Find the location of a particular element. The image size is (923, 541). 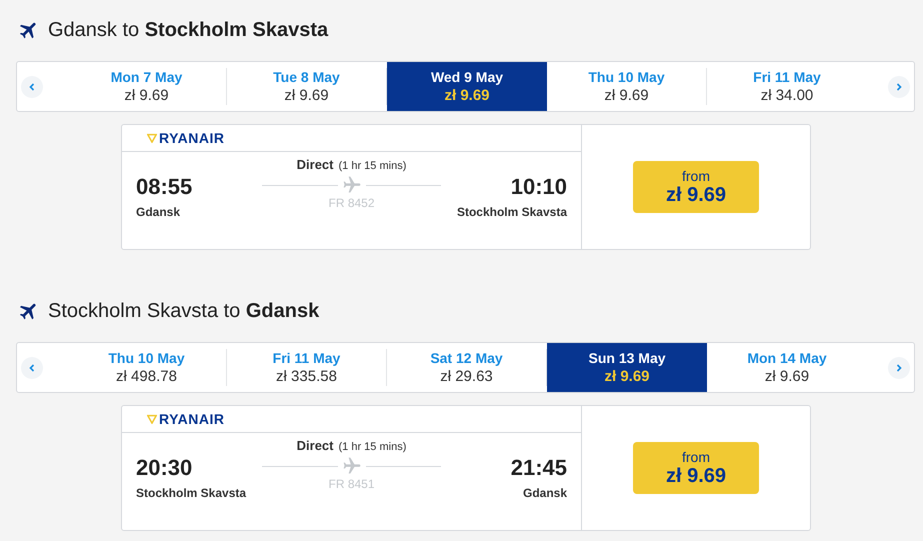

flight-number: FR 8451 is located at coordinates (351, 484).